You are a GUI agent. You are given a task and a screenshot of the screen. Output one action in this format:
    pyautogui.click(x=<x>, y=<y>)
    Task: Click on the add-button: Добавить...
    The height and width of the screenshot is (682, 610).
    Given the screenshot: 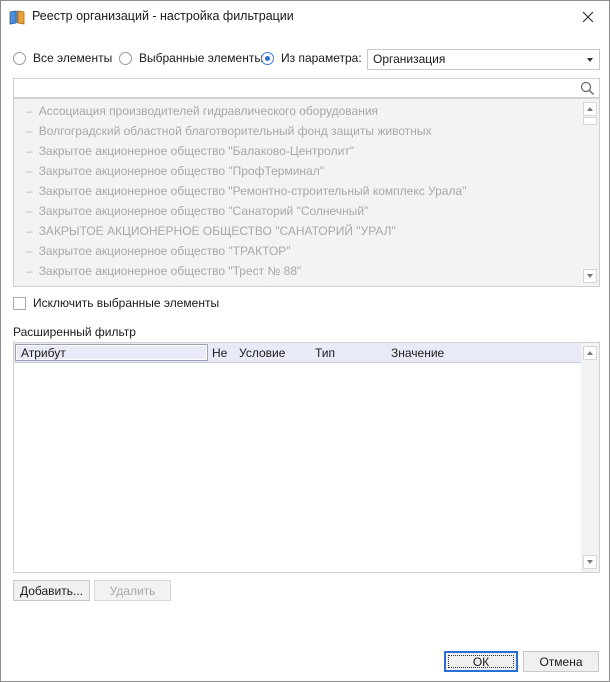 What is the action you would take?
    pyautogui.click(x=51, y=590)
    